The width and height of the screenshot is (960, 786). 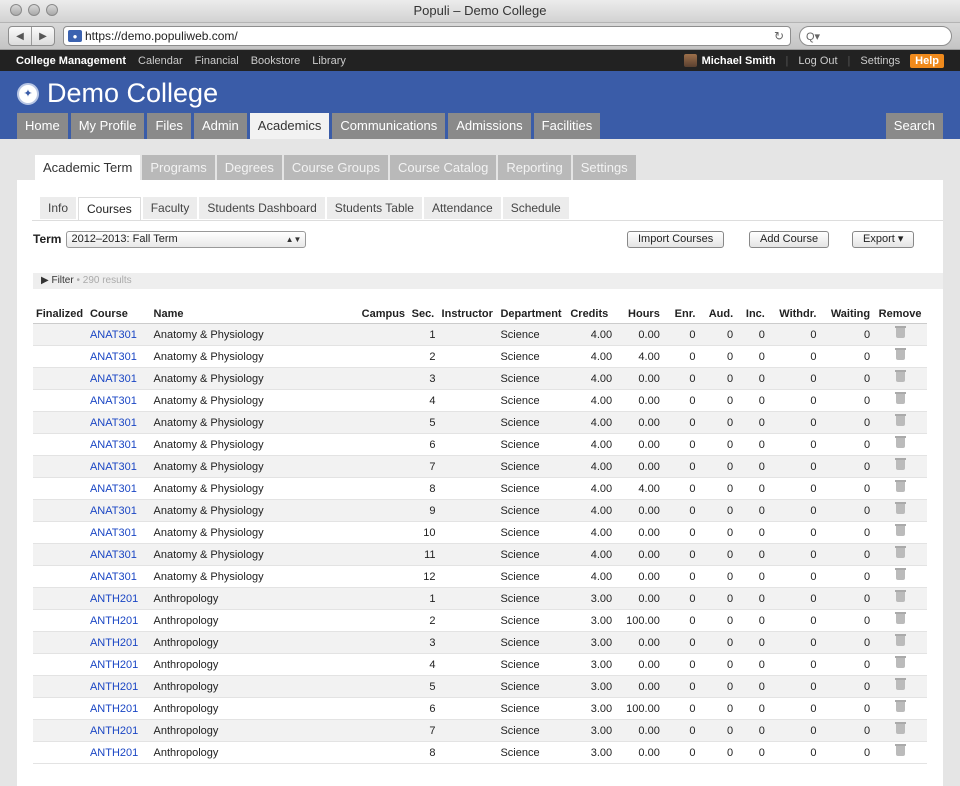 What do you see at coordinates (389, 126) in the screenshot?
I see `tab-communications: Communications` at bounding box center [389, 126].